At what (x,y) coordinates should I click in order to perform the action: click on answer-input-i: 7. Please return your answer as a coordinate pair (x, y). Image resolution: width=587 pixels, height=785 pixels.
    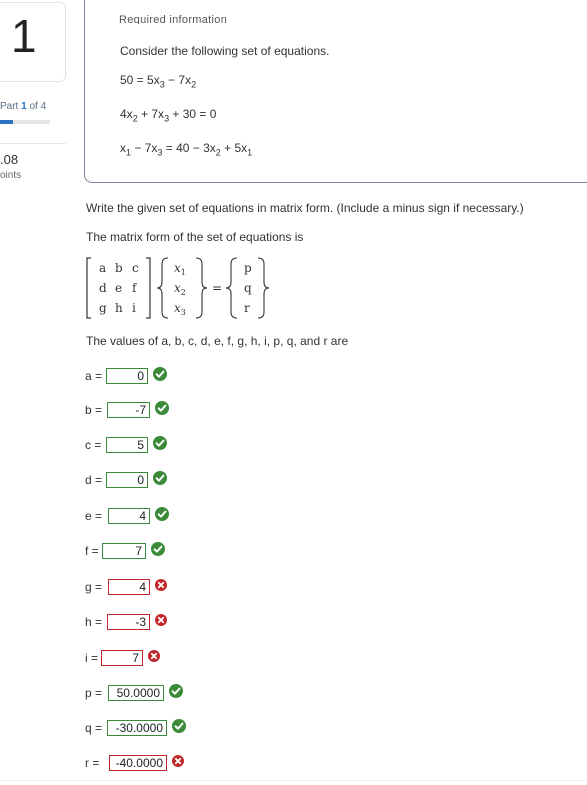
    Looking at the image, I should click on (122, 658).